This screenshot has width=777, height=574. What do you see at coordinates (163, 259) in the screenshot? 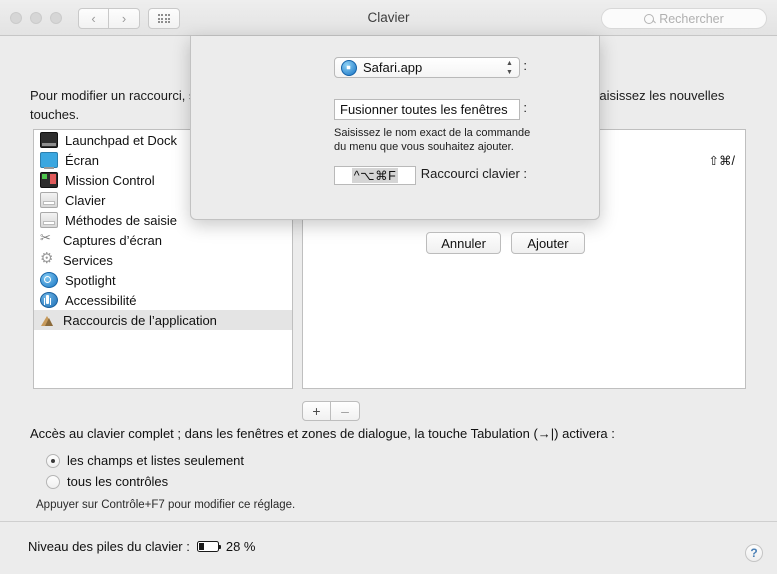
I see `sidebar-item-services: Services` at bounding box center [163, 259].